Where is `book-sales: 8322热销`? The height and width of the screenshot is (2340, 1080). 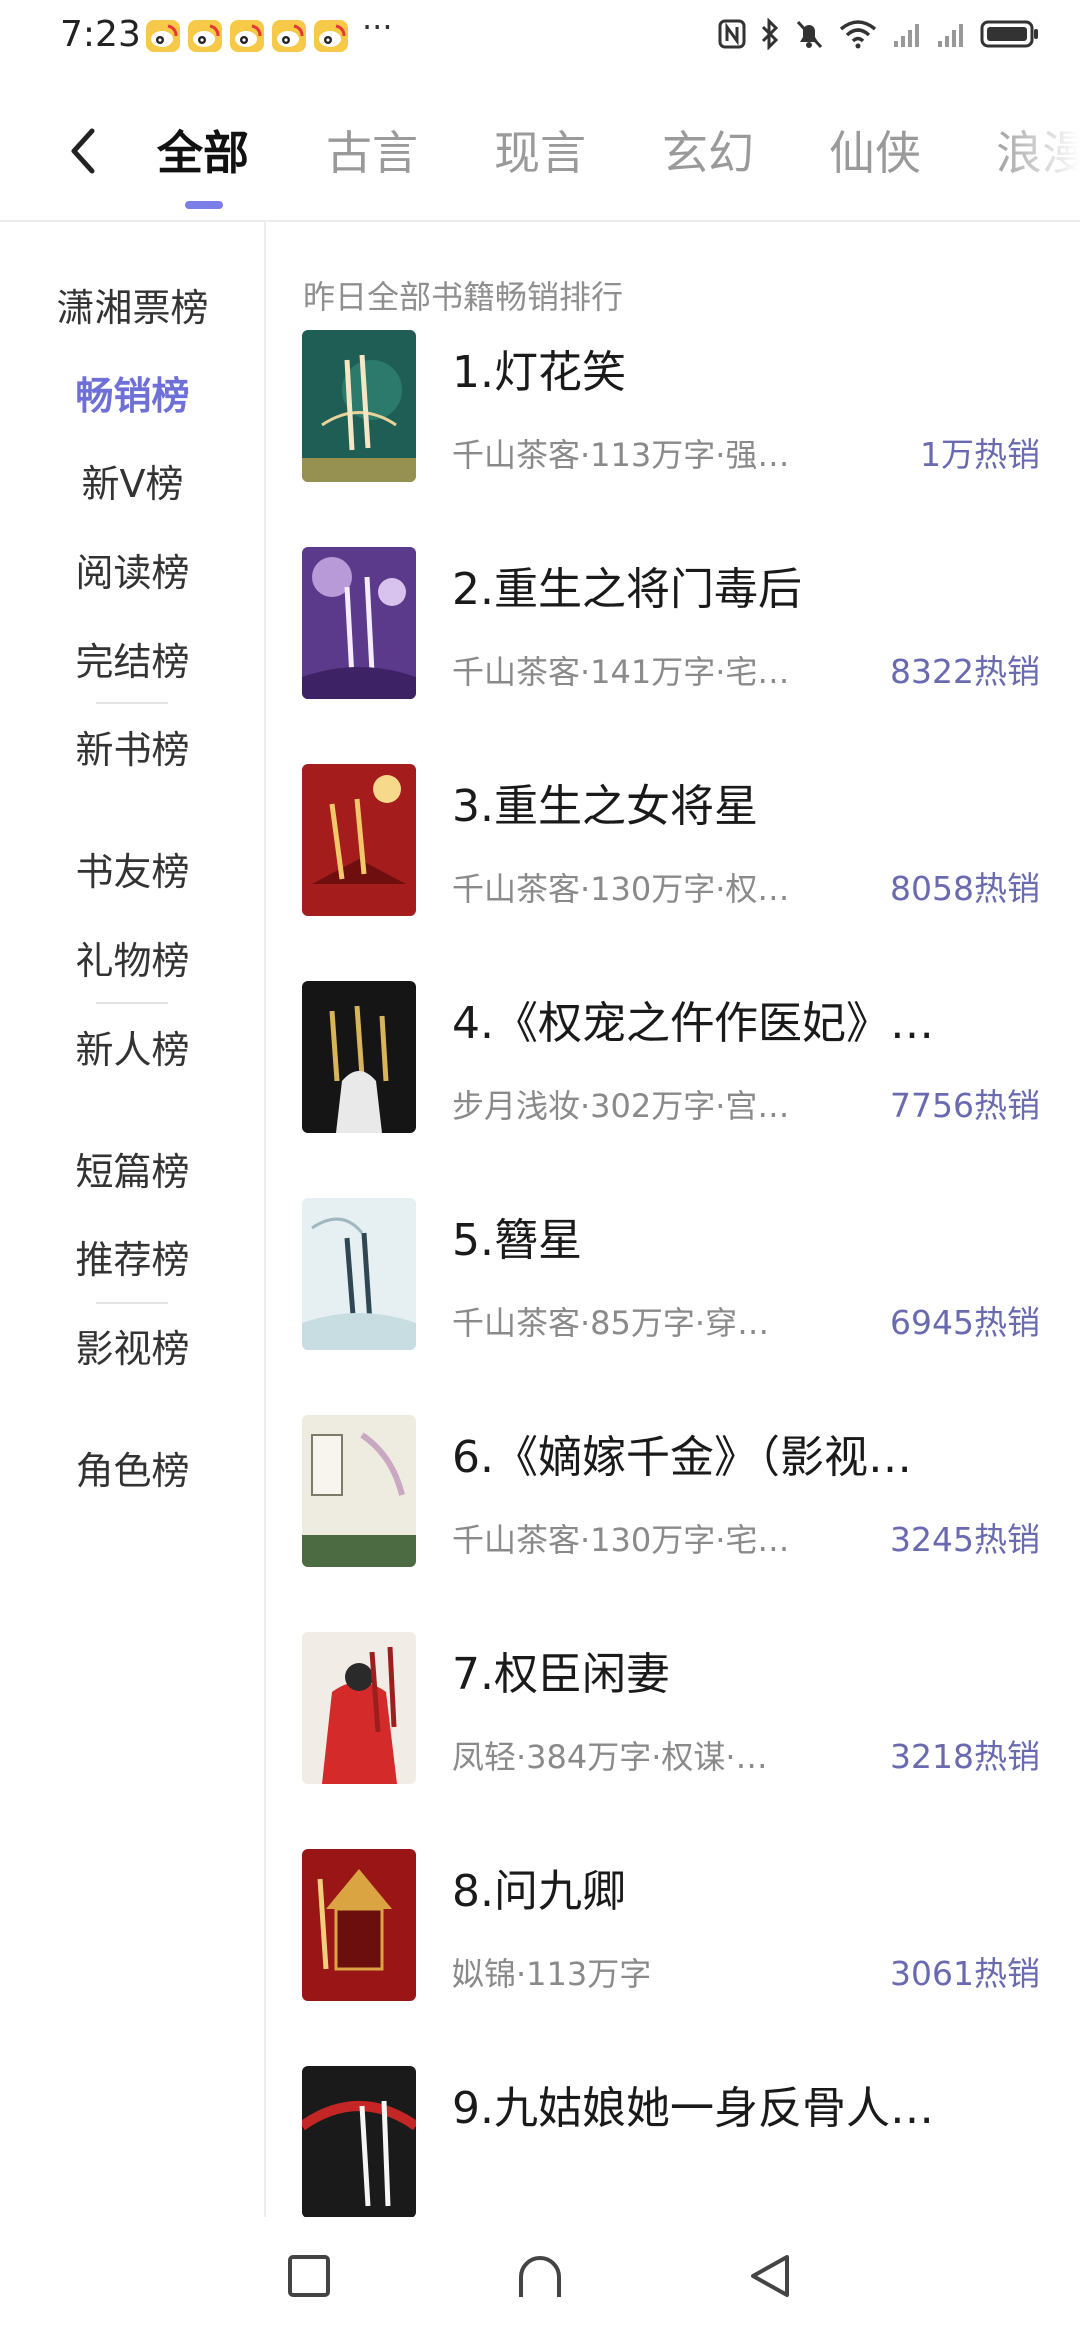 book-sales: 8322热销 is located at coordinates (965, 671).